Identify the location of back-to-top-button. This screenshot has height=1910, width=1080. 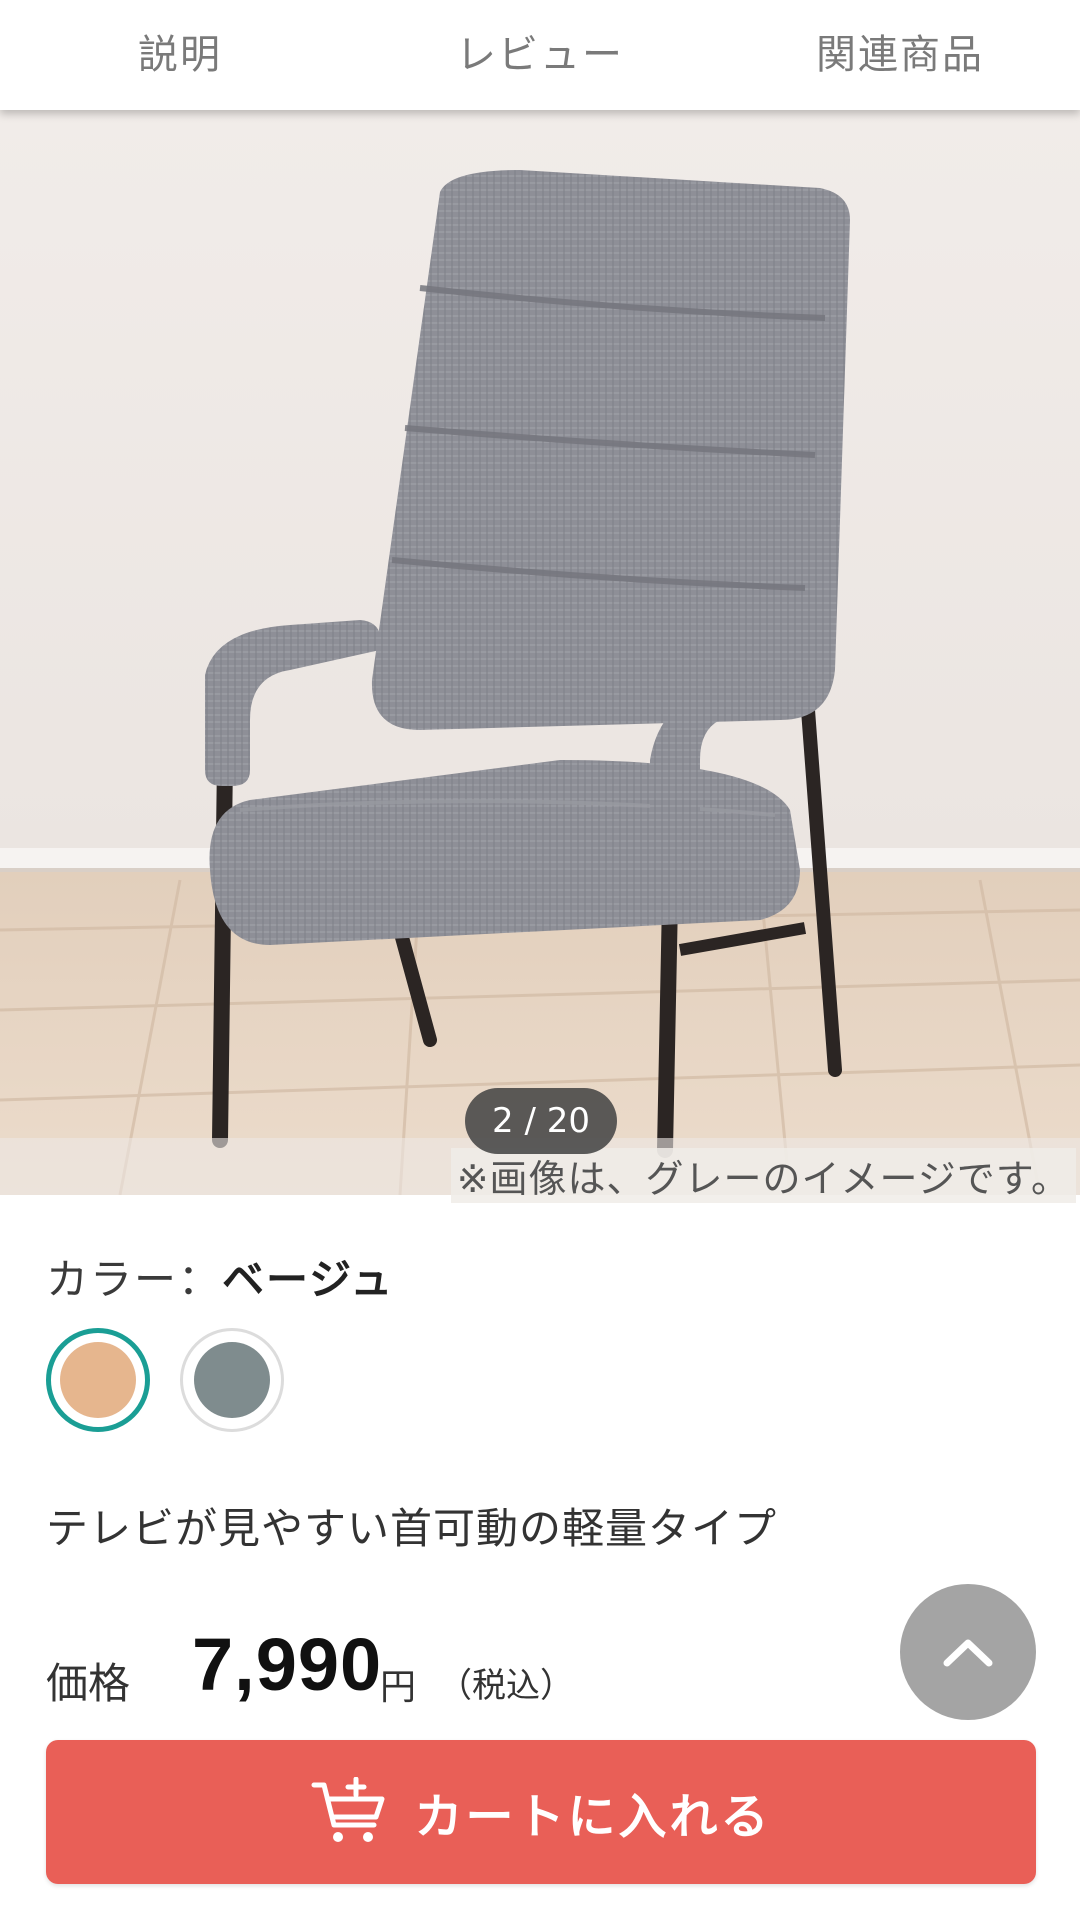
(968, 1652).